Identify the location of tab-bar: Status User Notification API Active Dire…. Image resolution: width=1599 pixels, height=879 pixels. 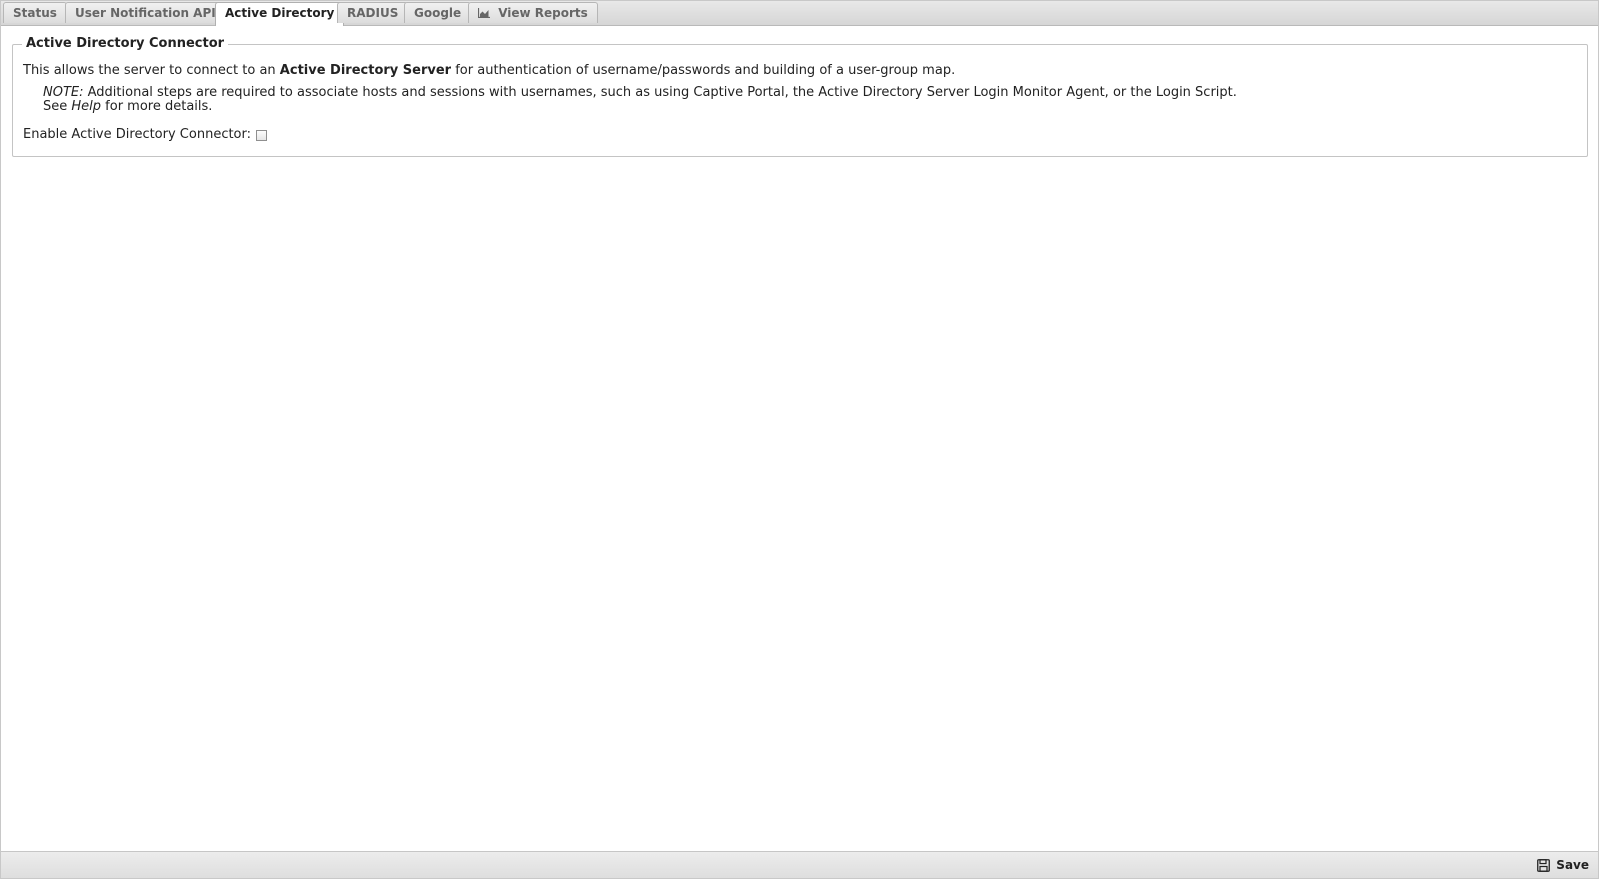
(799, 13).